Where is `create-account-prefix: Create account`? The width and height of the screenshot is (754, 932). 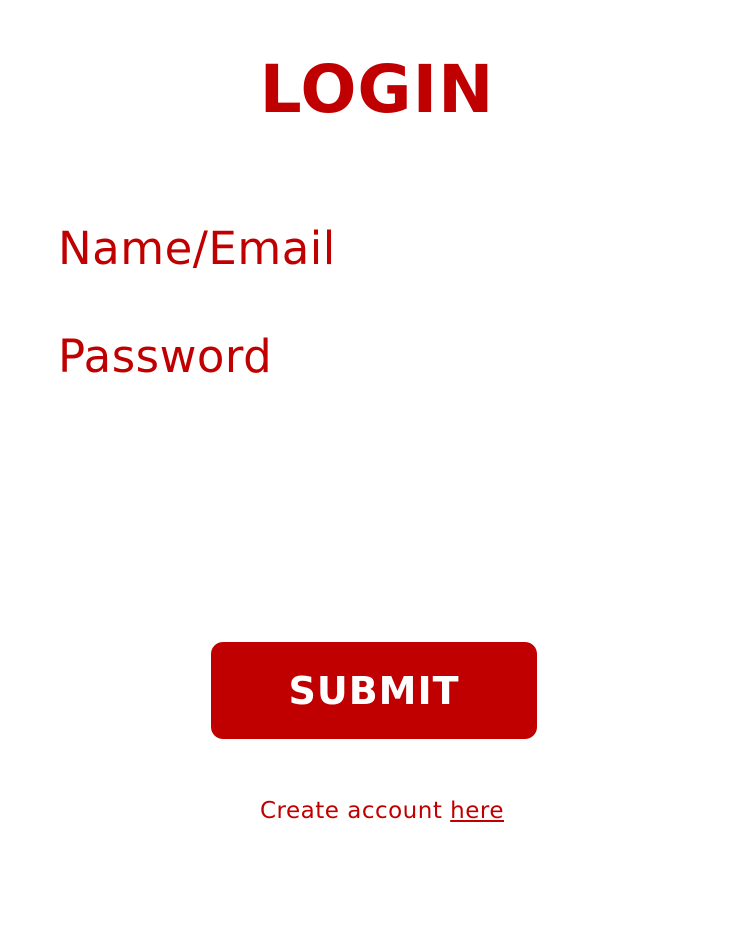 create-account-prefix: Create account is located at coordinates (355, 811).